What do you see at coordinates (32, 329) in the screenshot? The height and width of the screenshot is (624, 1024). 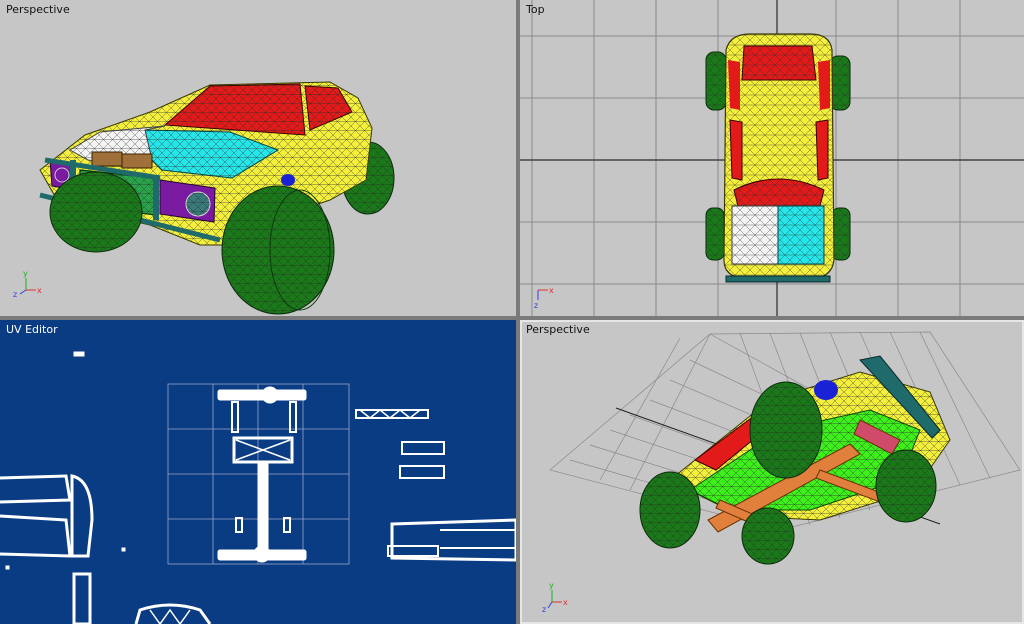 I see `viewport-label: UV Editor` at bounding box center [32, 329].